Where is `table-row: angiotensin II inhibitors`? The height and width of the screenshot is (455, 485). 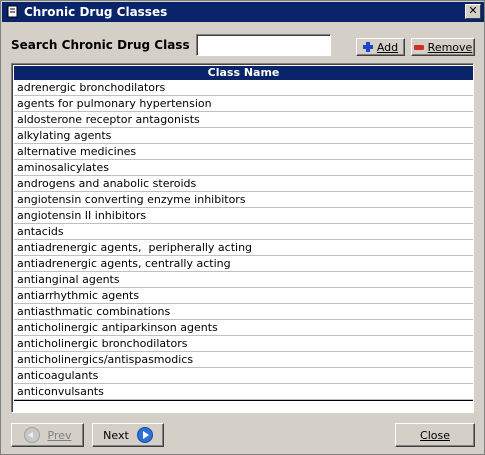 table-row: angiotensin II inhibitors is located at coordinates (243, 216).